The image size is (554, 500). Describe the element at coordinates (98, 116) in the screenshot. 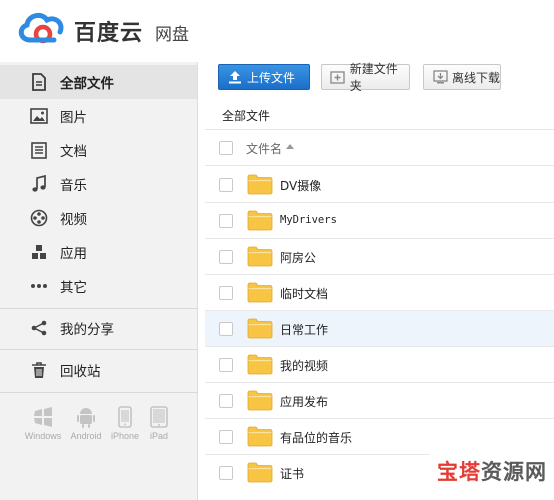

I see `sidebar-item-images: 图片` at that location.